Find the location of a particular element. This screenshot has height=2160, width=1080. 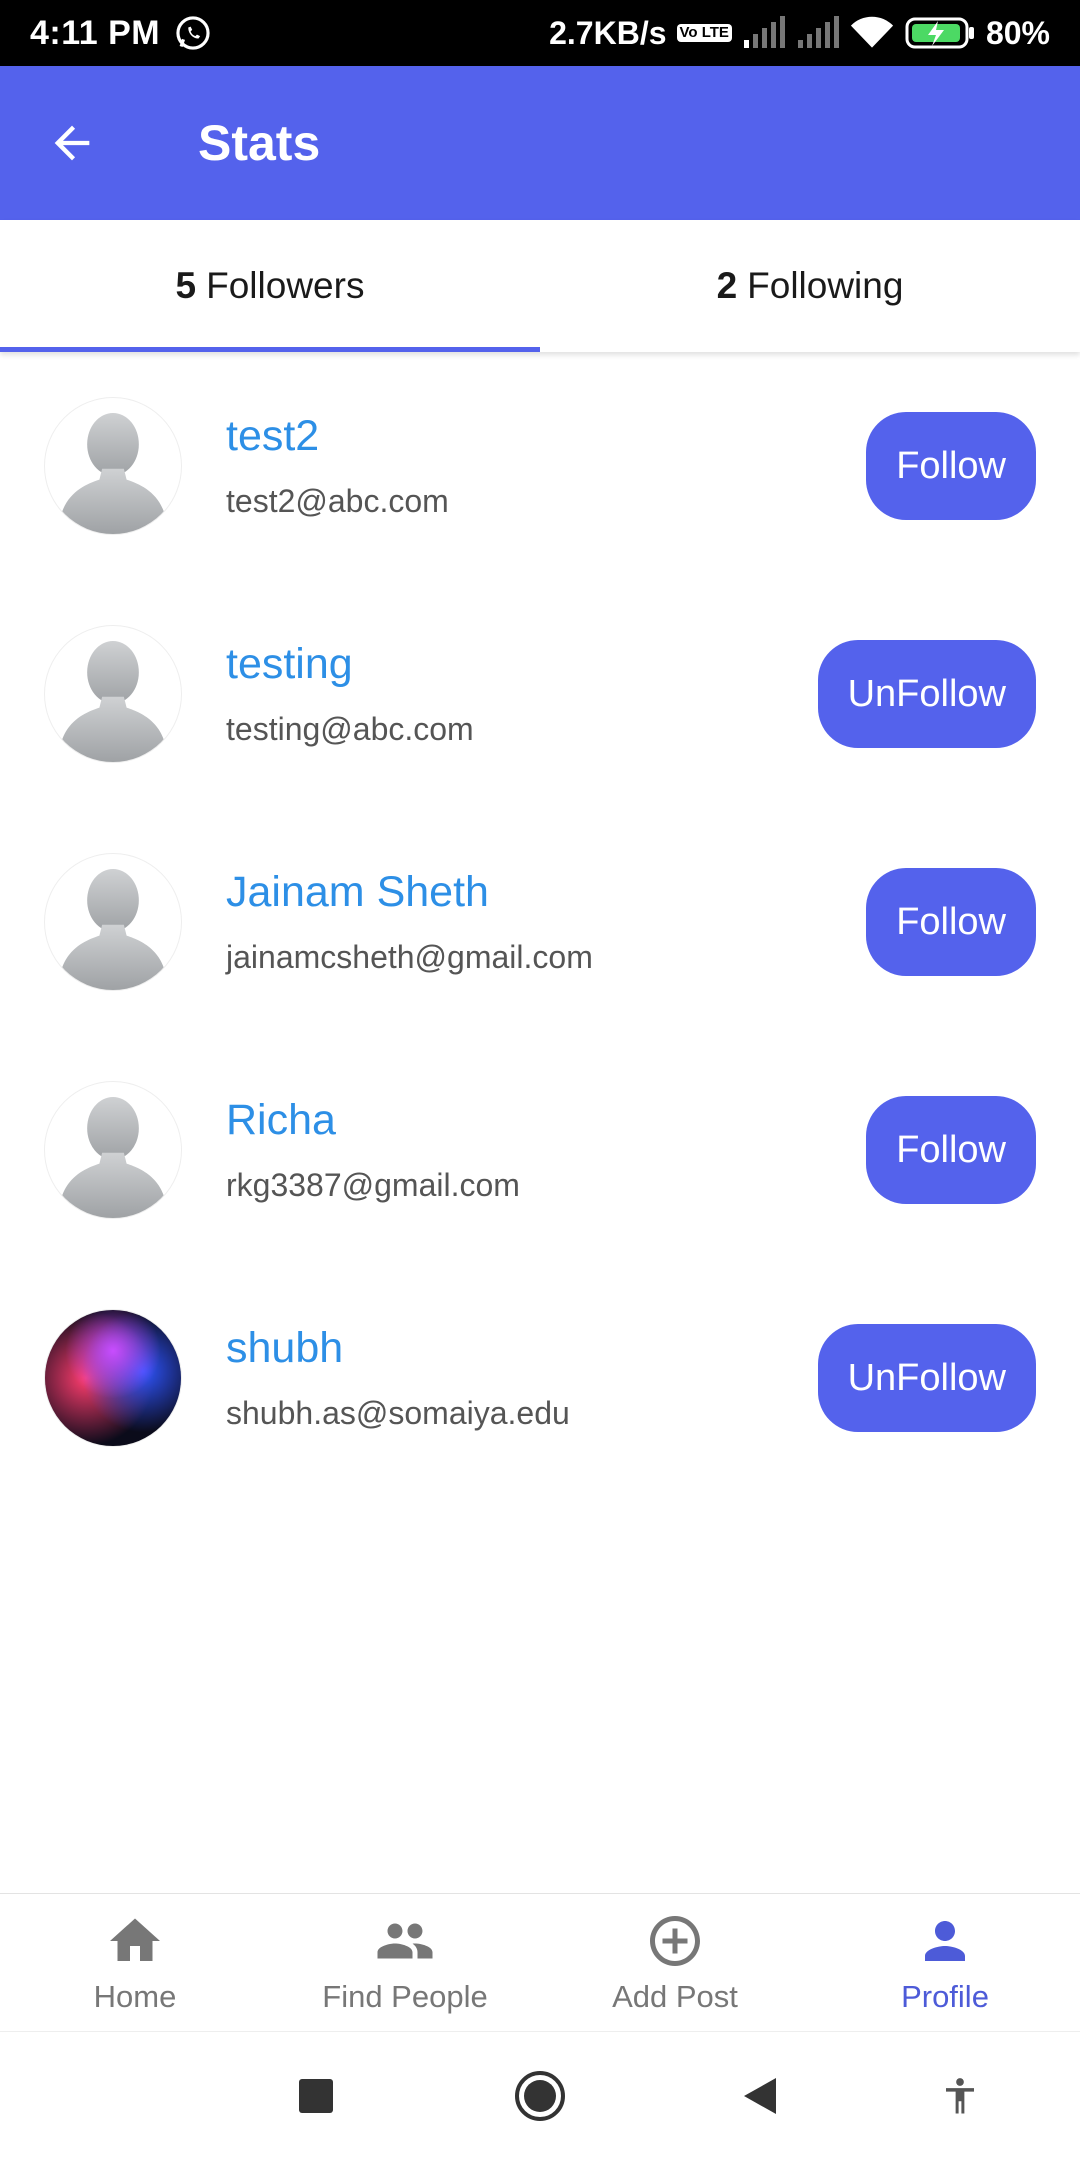

system-navigation-bar is located at coordinates (540, 2095).